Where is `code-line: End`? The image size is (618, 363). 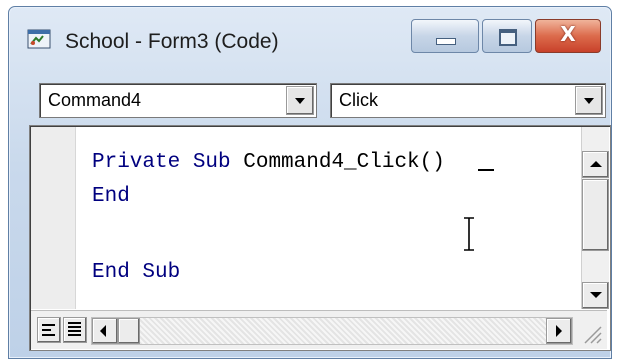
code-line: End is located at coordinates (111, 196).